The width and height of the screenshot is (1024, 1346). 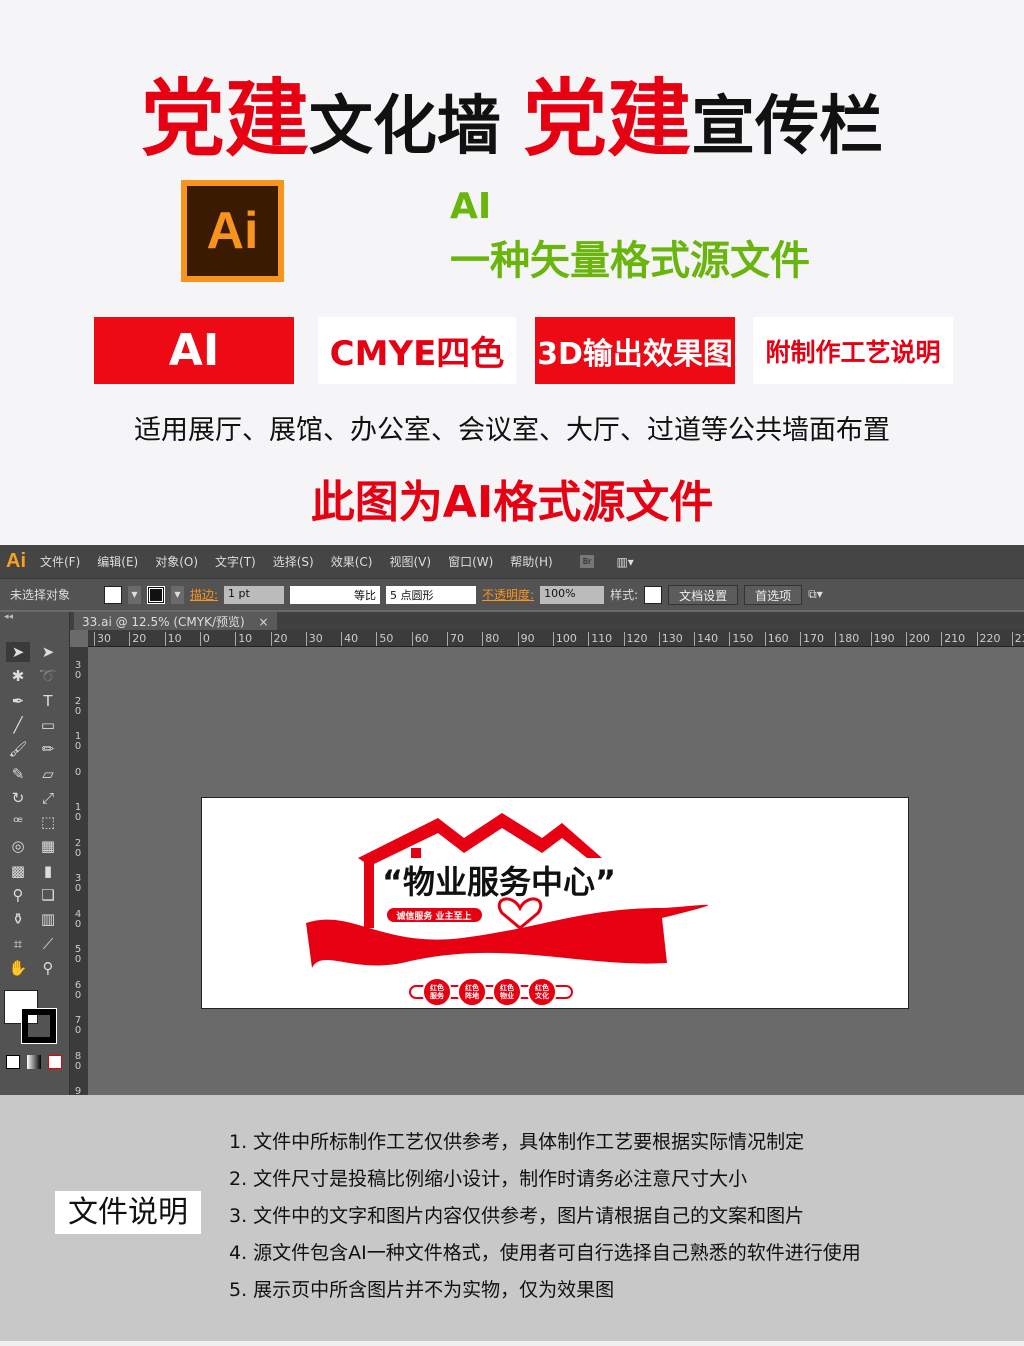 I want to click on ruler-tick-label: 5 0, so click(x=78, y=954).